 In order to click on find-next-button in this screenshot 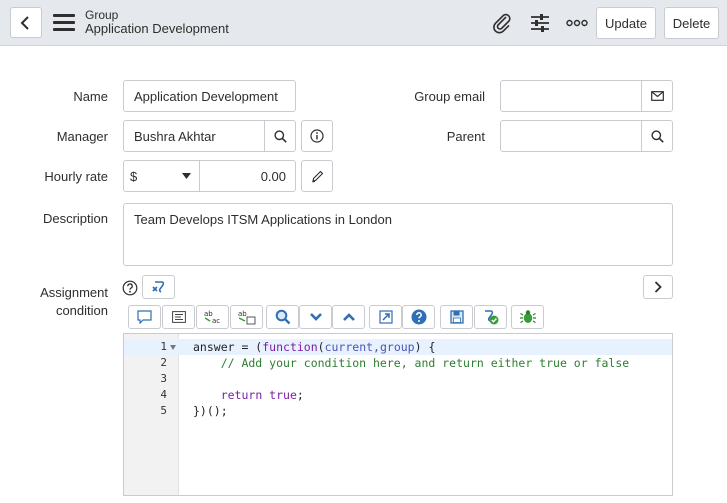, I will do `click(315, 317)`.